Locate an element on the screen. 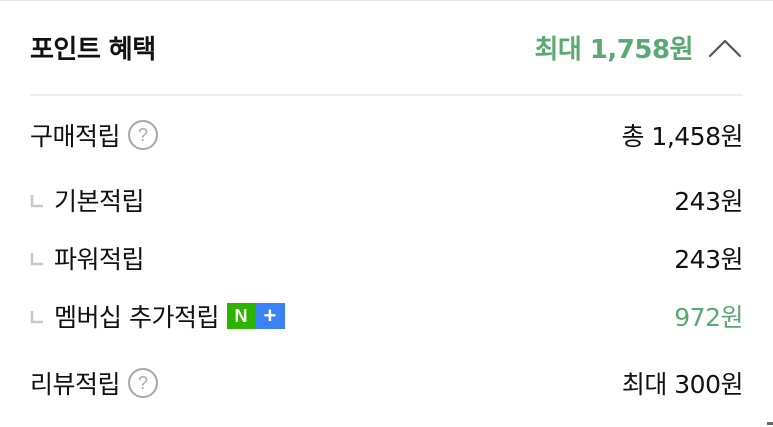 The width and height of the screenshot is (773, 427). chevron-up-icon is located at coordinates (725, 48).